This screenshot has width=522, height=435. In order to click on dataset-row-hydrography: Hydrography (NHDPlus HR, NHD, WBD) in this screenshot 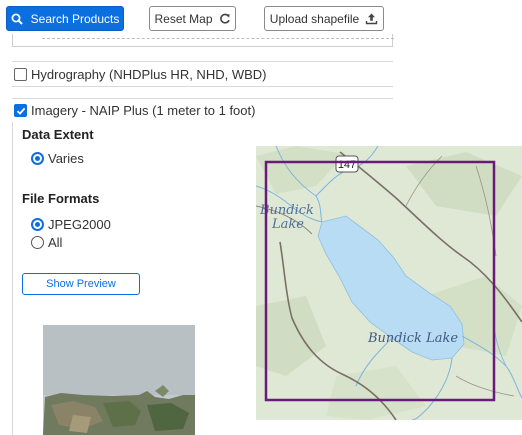, I will do `click(202, 74)`.